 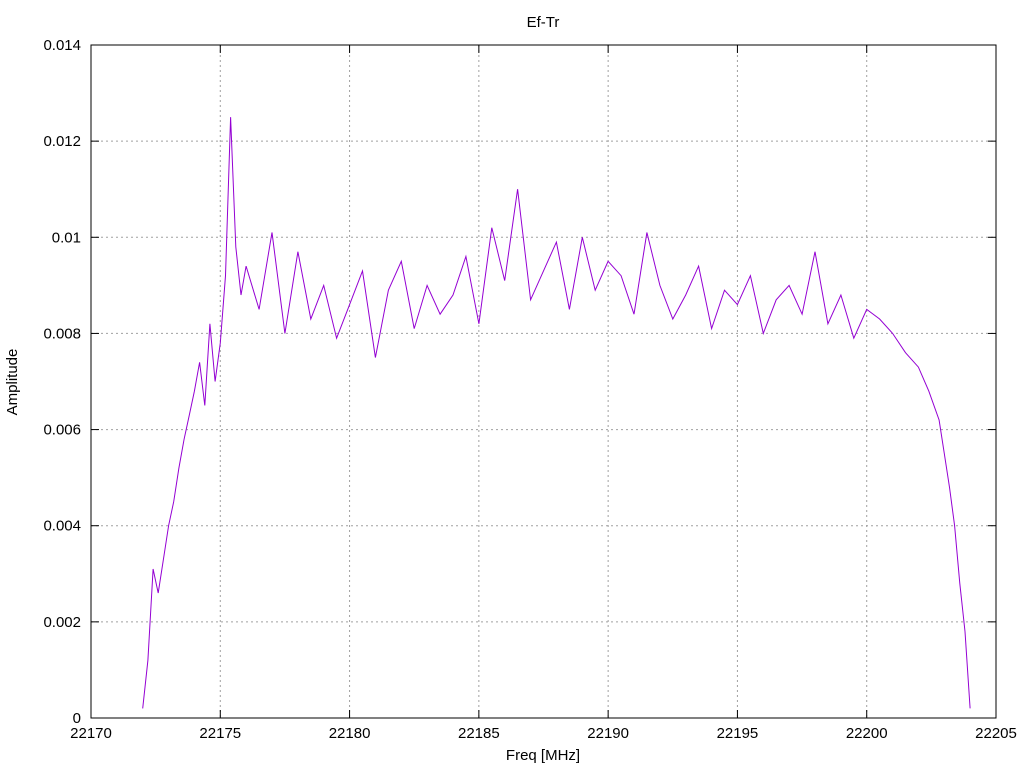 I want to click on y-tick-label: 0.004, so click(x=62, y=526).